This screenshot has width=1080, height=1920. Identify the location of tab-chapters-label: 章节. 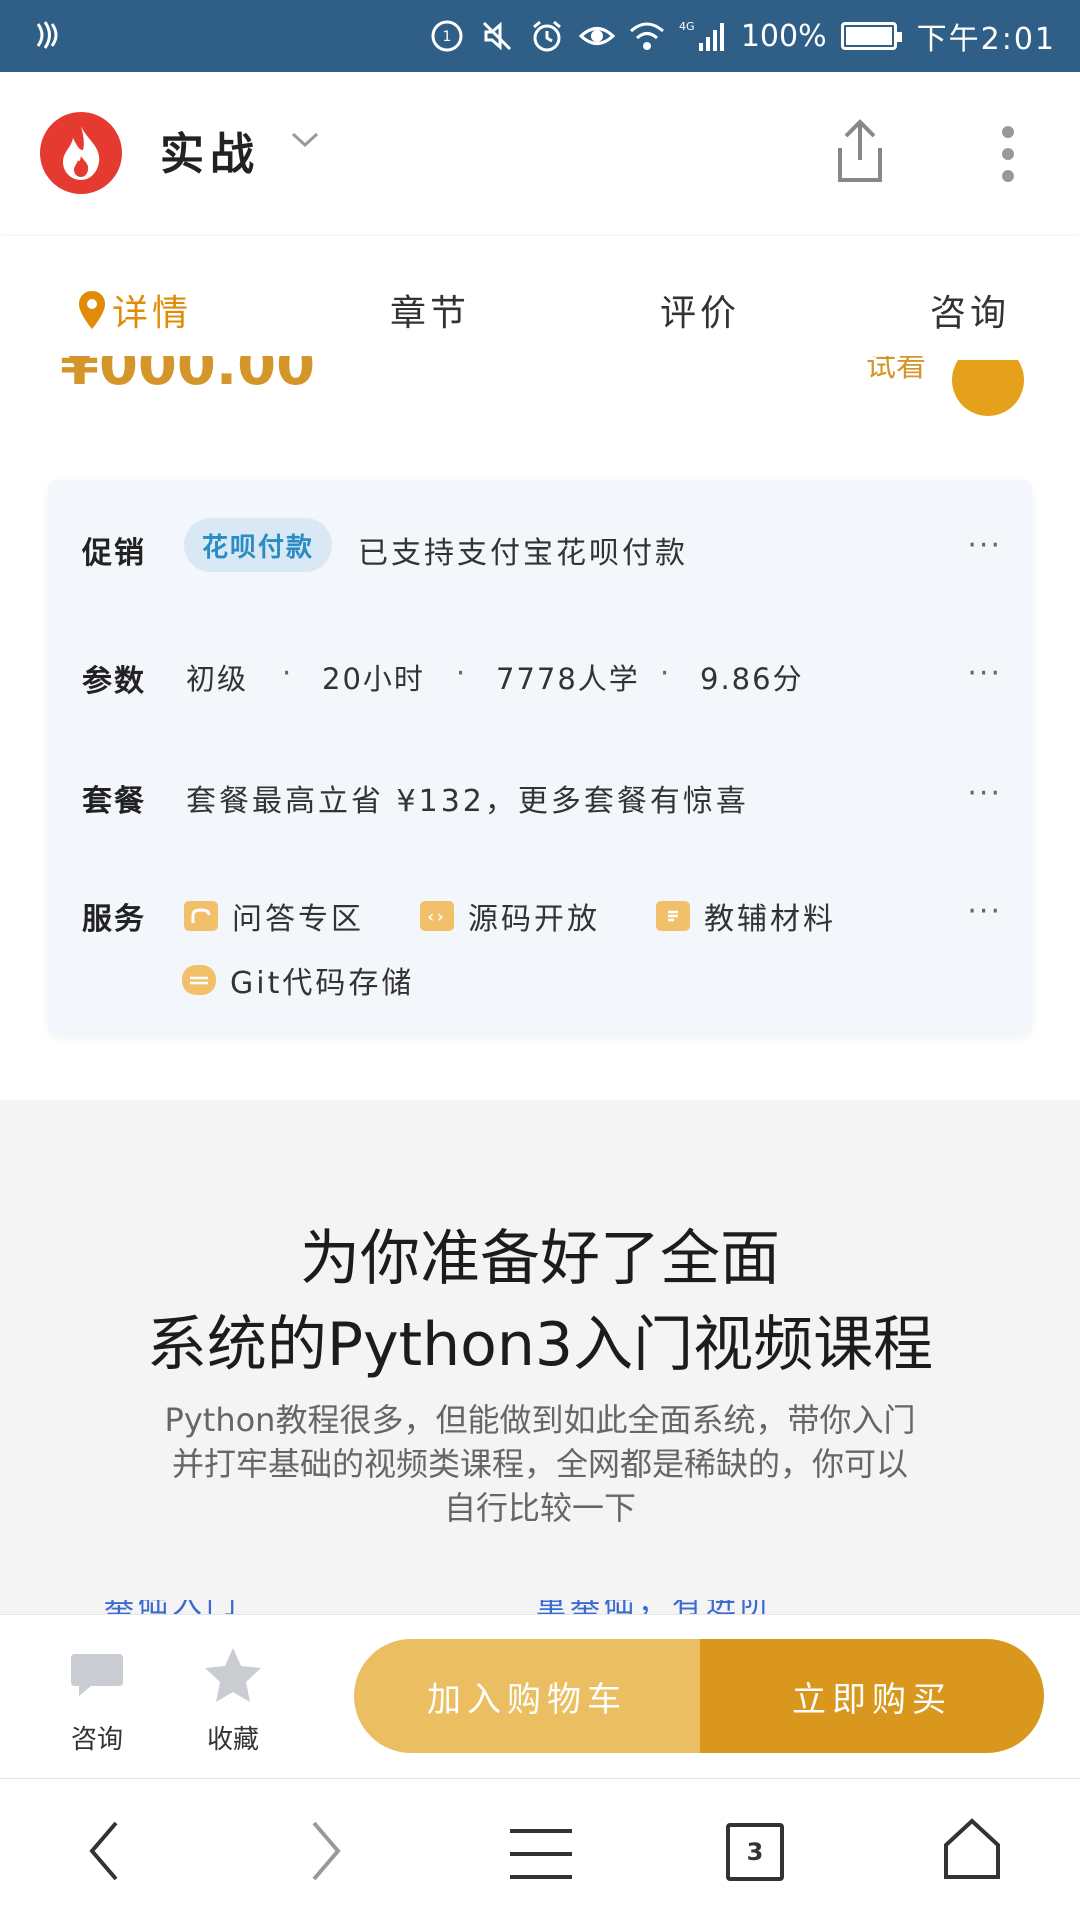
(430, 313).